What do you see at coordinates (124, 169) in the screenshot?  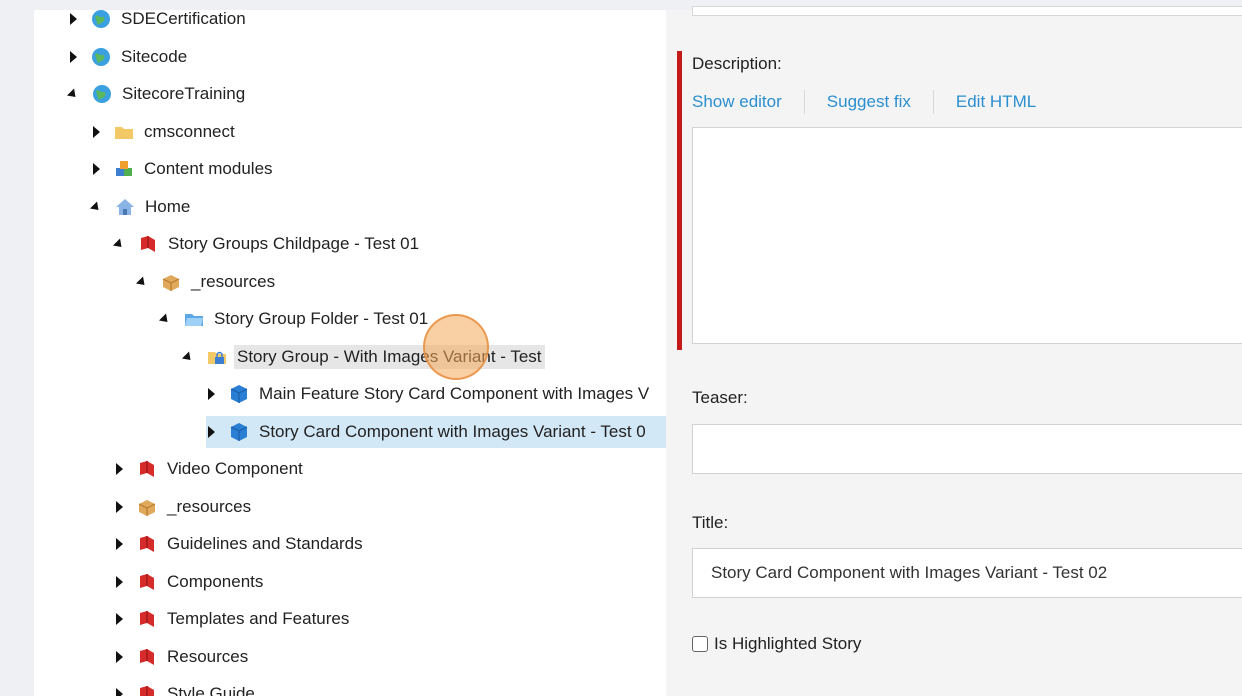 I see `modules-icon` at bounding box center [124, 169].